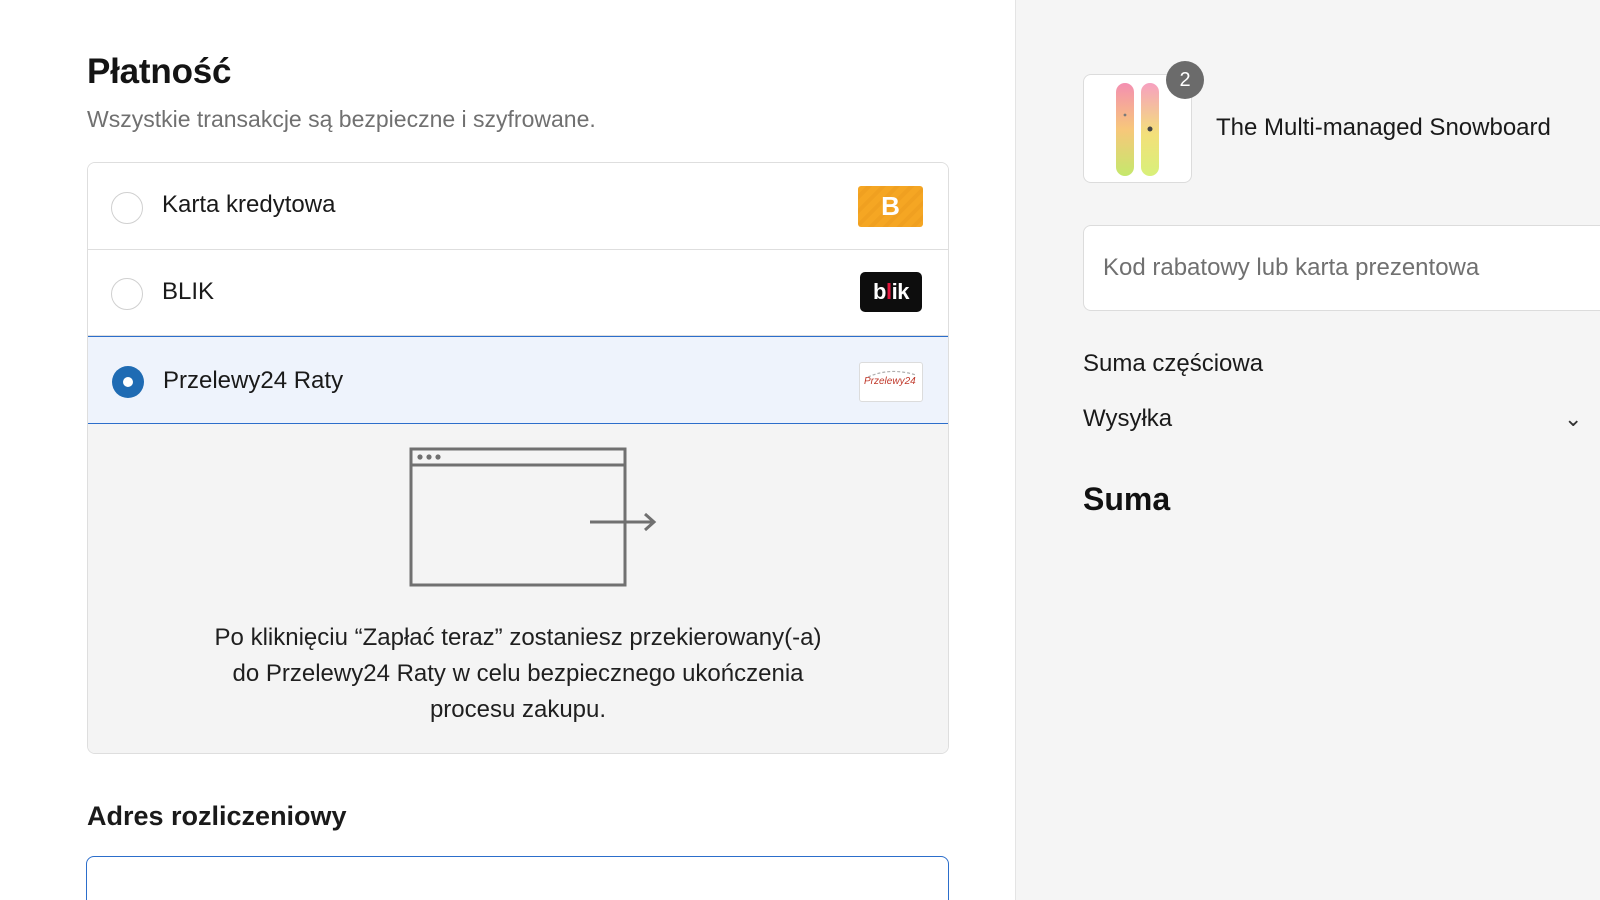  What do you see at coordinates (159, 71) in the screenshot?
I see `payment-title: Płatność` at bounding box center [159, 71].